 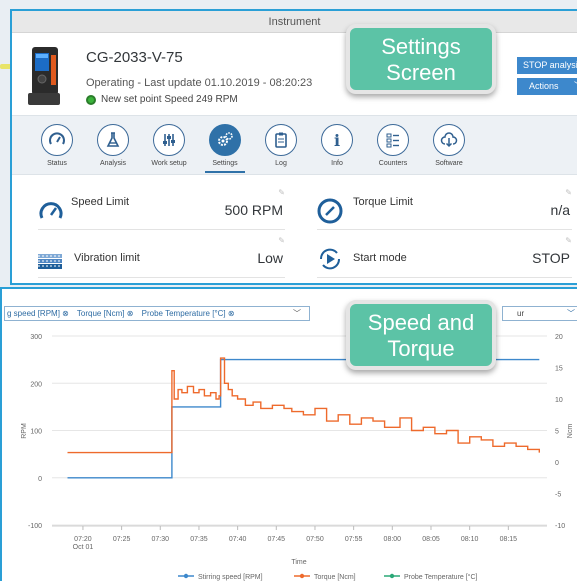 I want to click on x-tick-label: 07:20, so click(x=83, y=539).